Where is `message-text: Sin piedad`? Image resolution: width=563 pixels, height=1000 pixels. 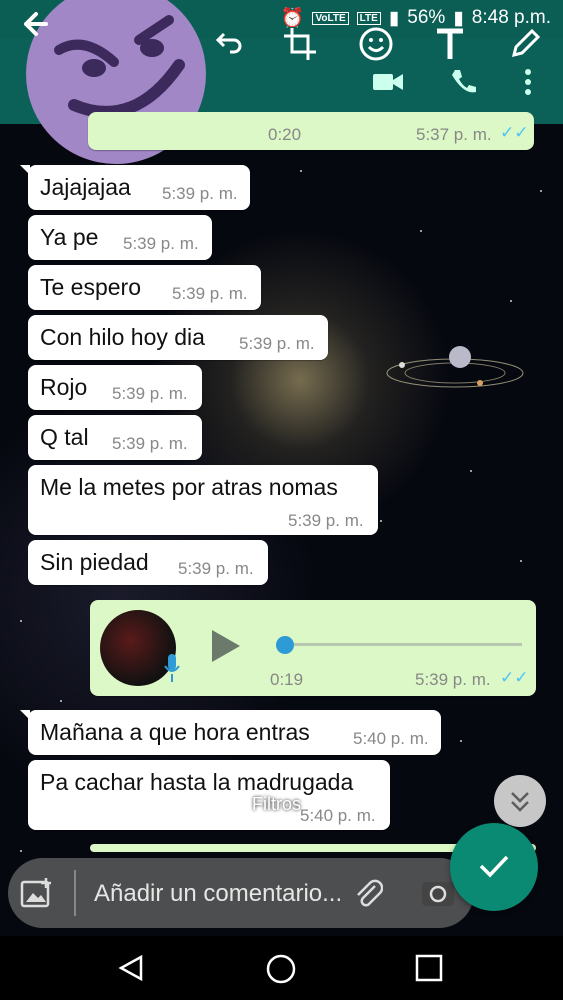 message-text: Sin piedad is located at coordinates (94, 562).